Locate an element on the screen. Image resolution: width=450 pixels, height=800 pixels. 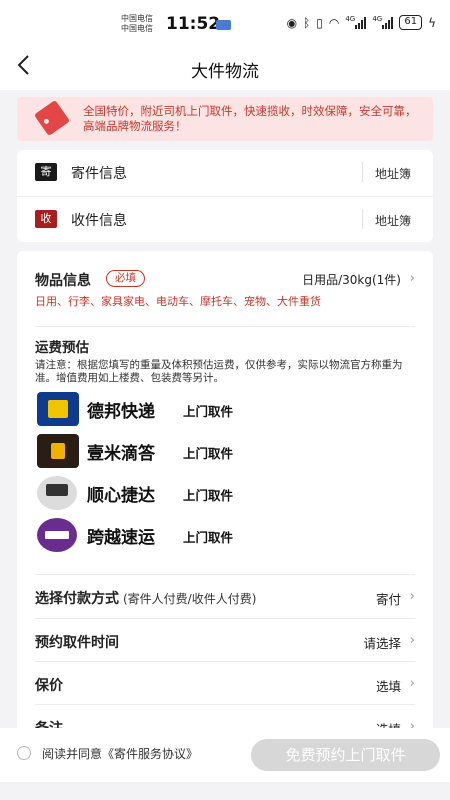
carrier-1: 中国电信 is located at coordinates (137, 18).